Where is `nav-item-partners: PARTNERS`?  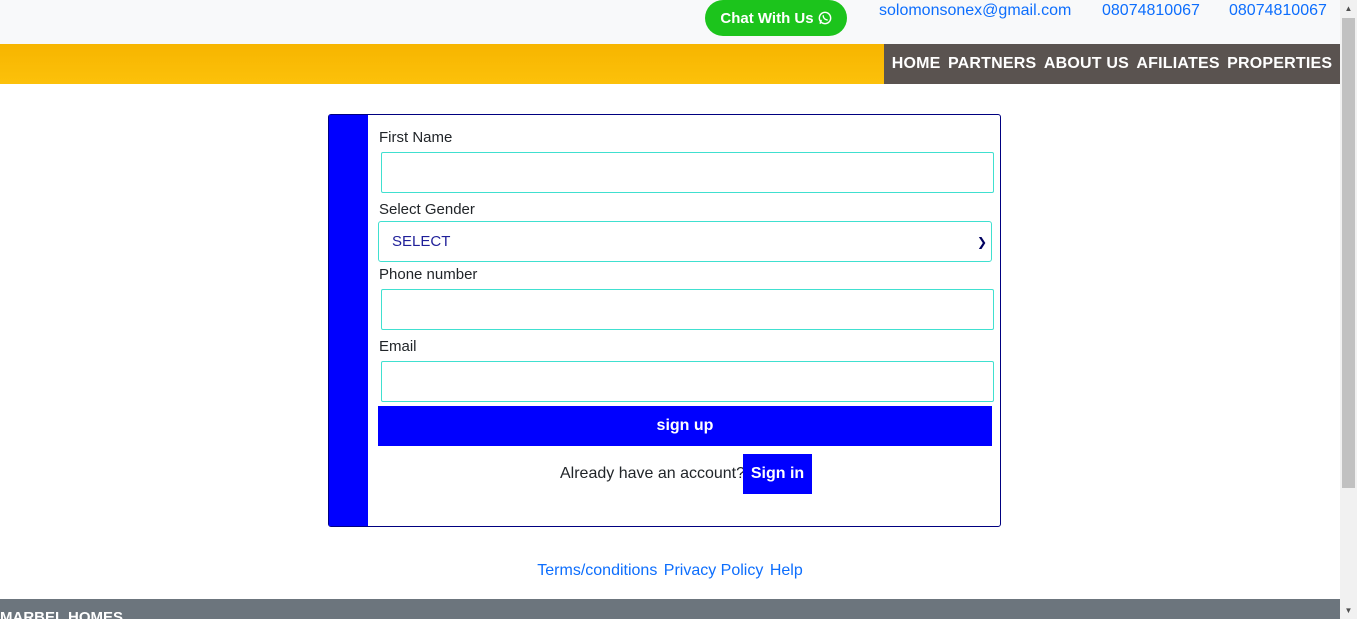
nav-item-partners: PARTNERS is located at coordinates (992, 64).